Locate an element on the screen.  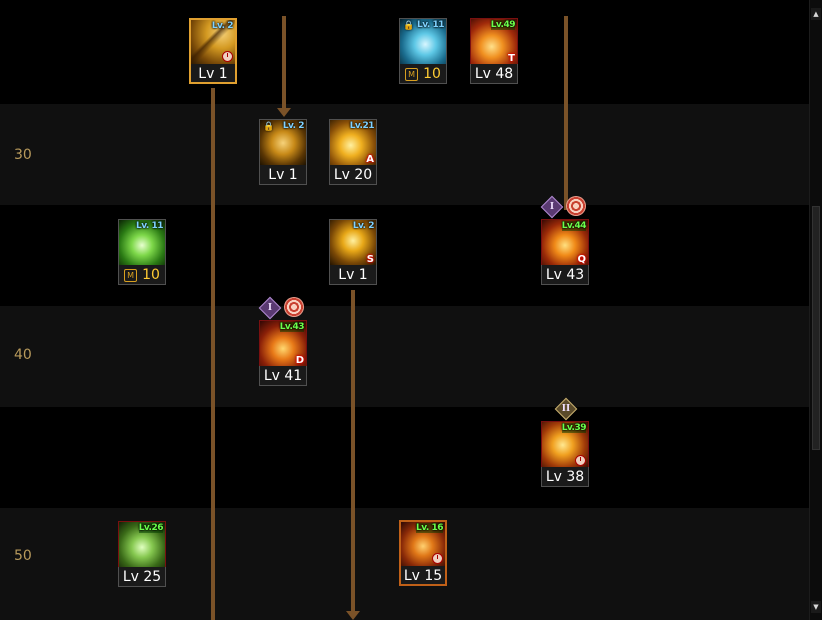
skill-level-label: Lv 41 is located at coordinates (283, 376).